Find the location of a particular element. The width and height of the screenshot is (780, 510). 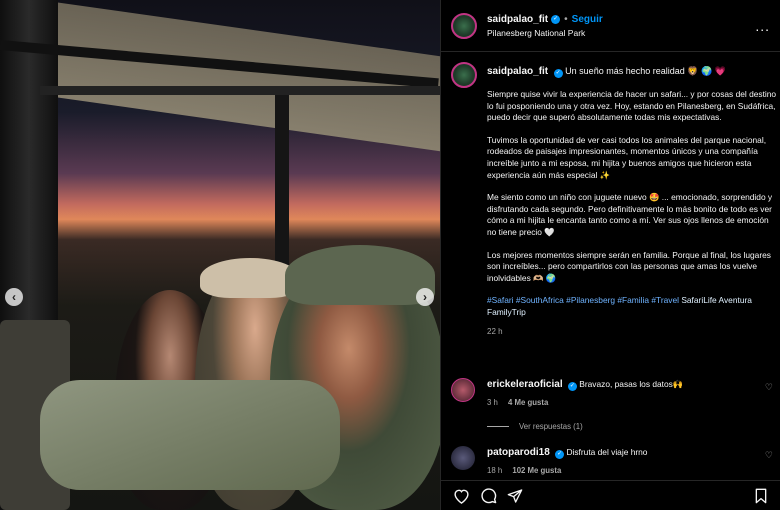

commenter-username: erickeleraoficial is located at coordinates (525, 384).